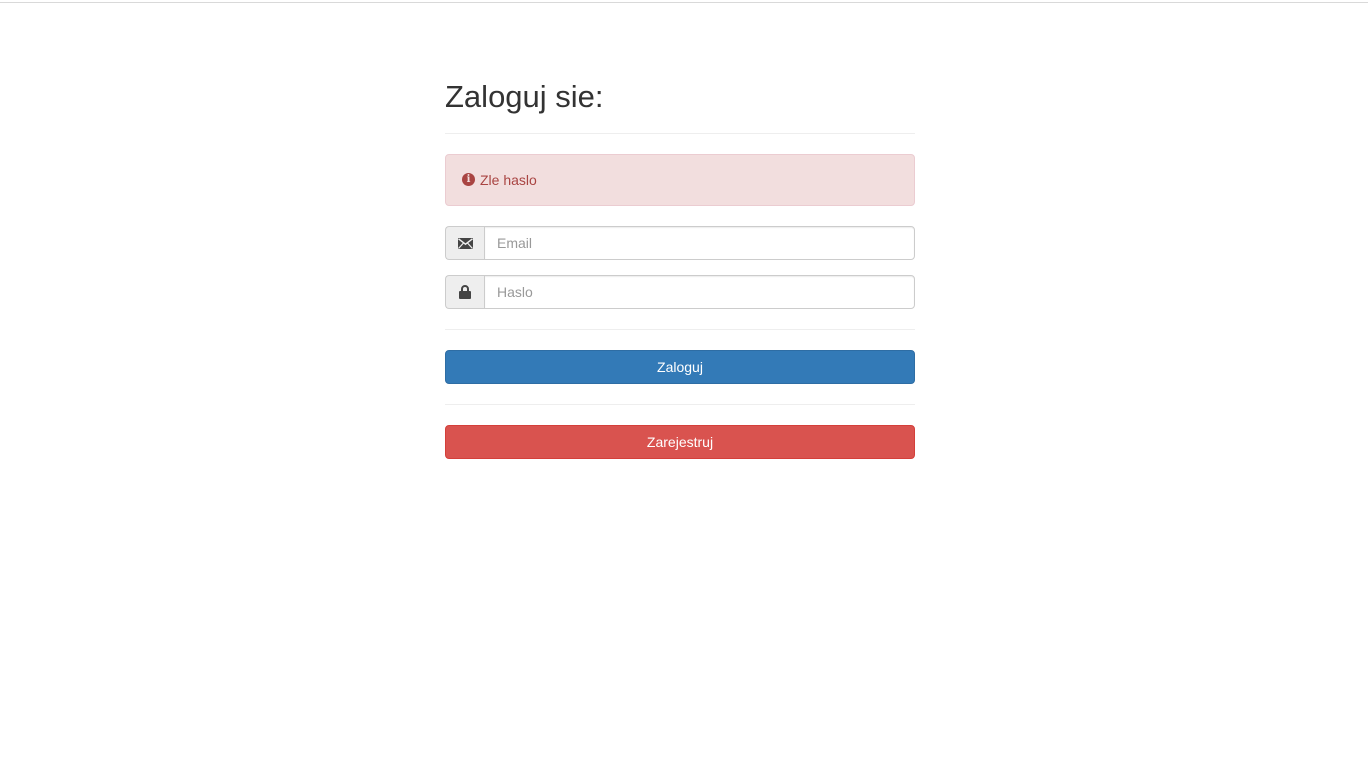 The width and height of the screenshot is (1368, 768). Describe the element at coordinates (699, 243) in the screenshot. I see `email-field` at that location.